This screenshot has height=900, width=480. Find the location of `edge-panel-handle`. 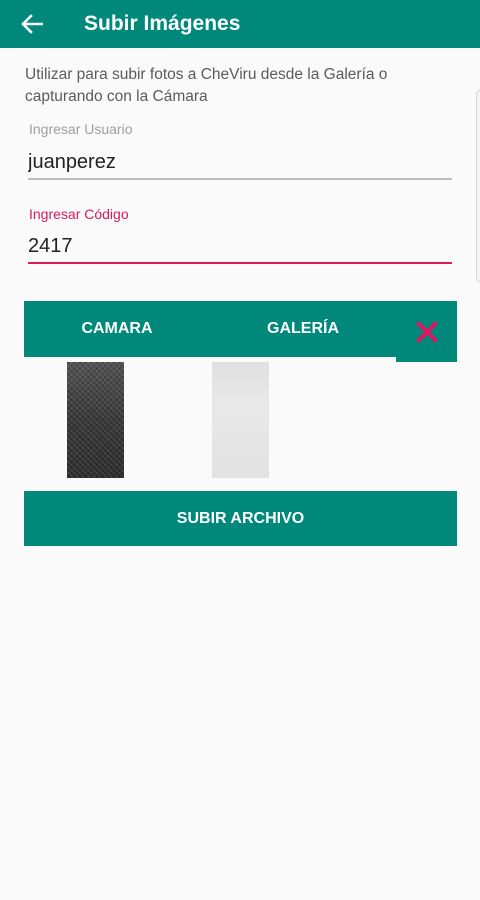

edge-panel-handle is located at coordinates (478, 186).